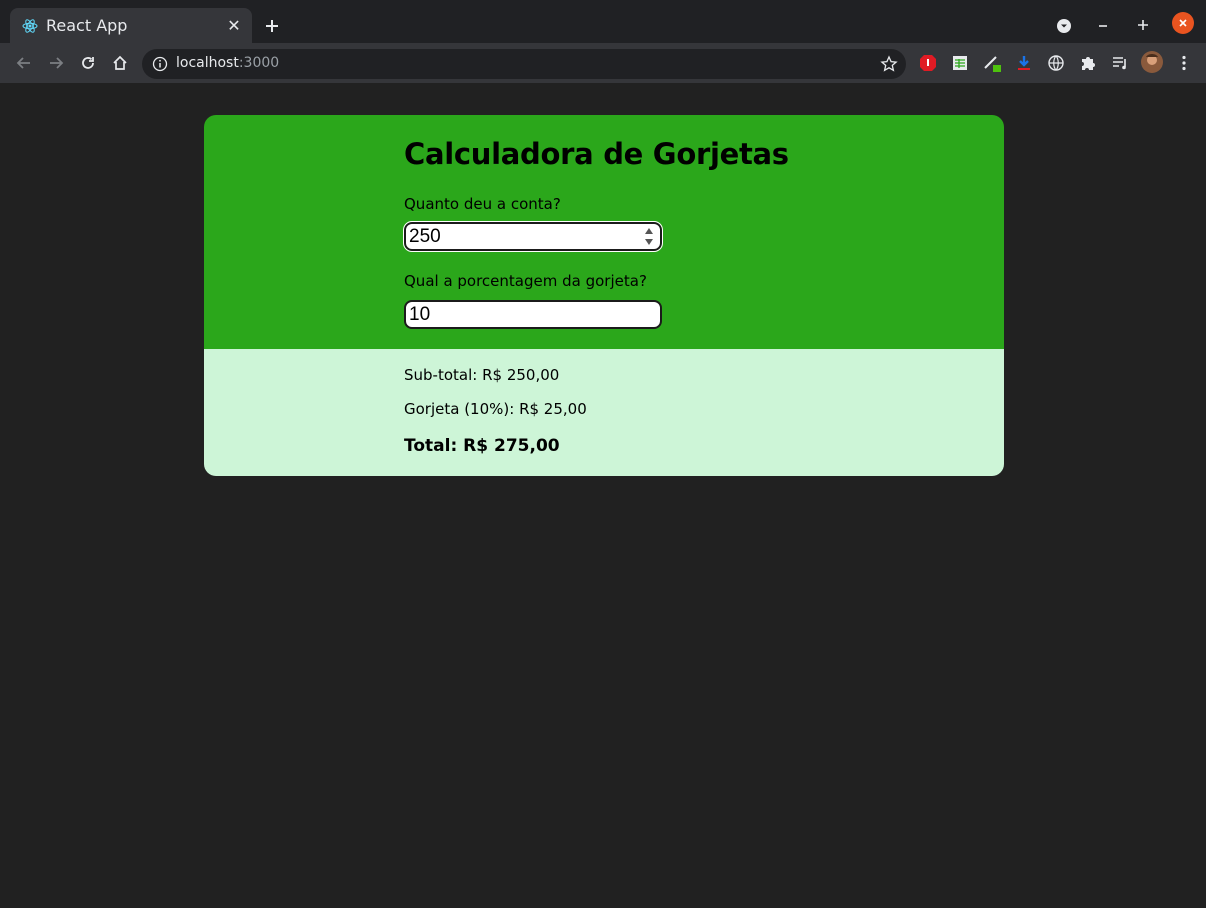 Image resolution: width=1206 pixels, height=908 pixels. What do you see at coordinates (120, 63) in the screenshot?
I see `home-icon` at bounding box center [120, 63].